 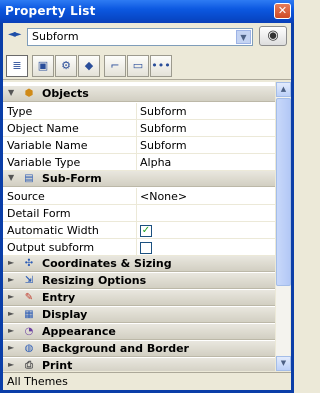 I want to click on property-key: Variable Type, so click(x=44, y=162).